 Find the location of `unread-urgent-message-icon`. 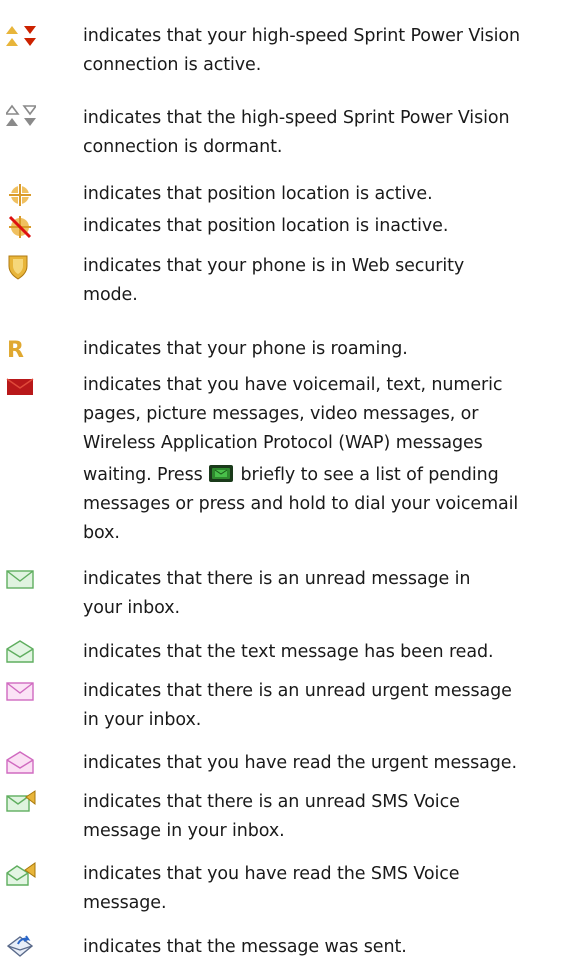

unread-urgent-message-icon is located at coordinates (21, 693).